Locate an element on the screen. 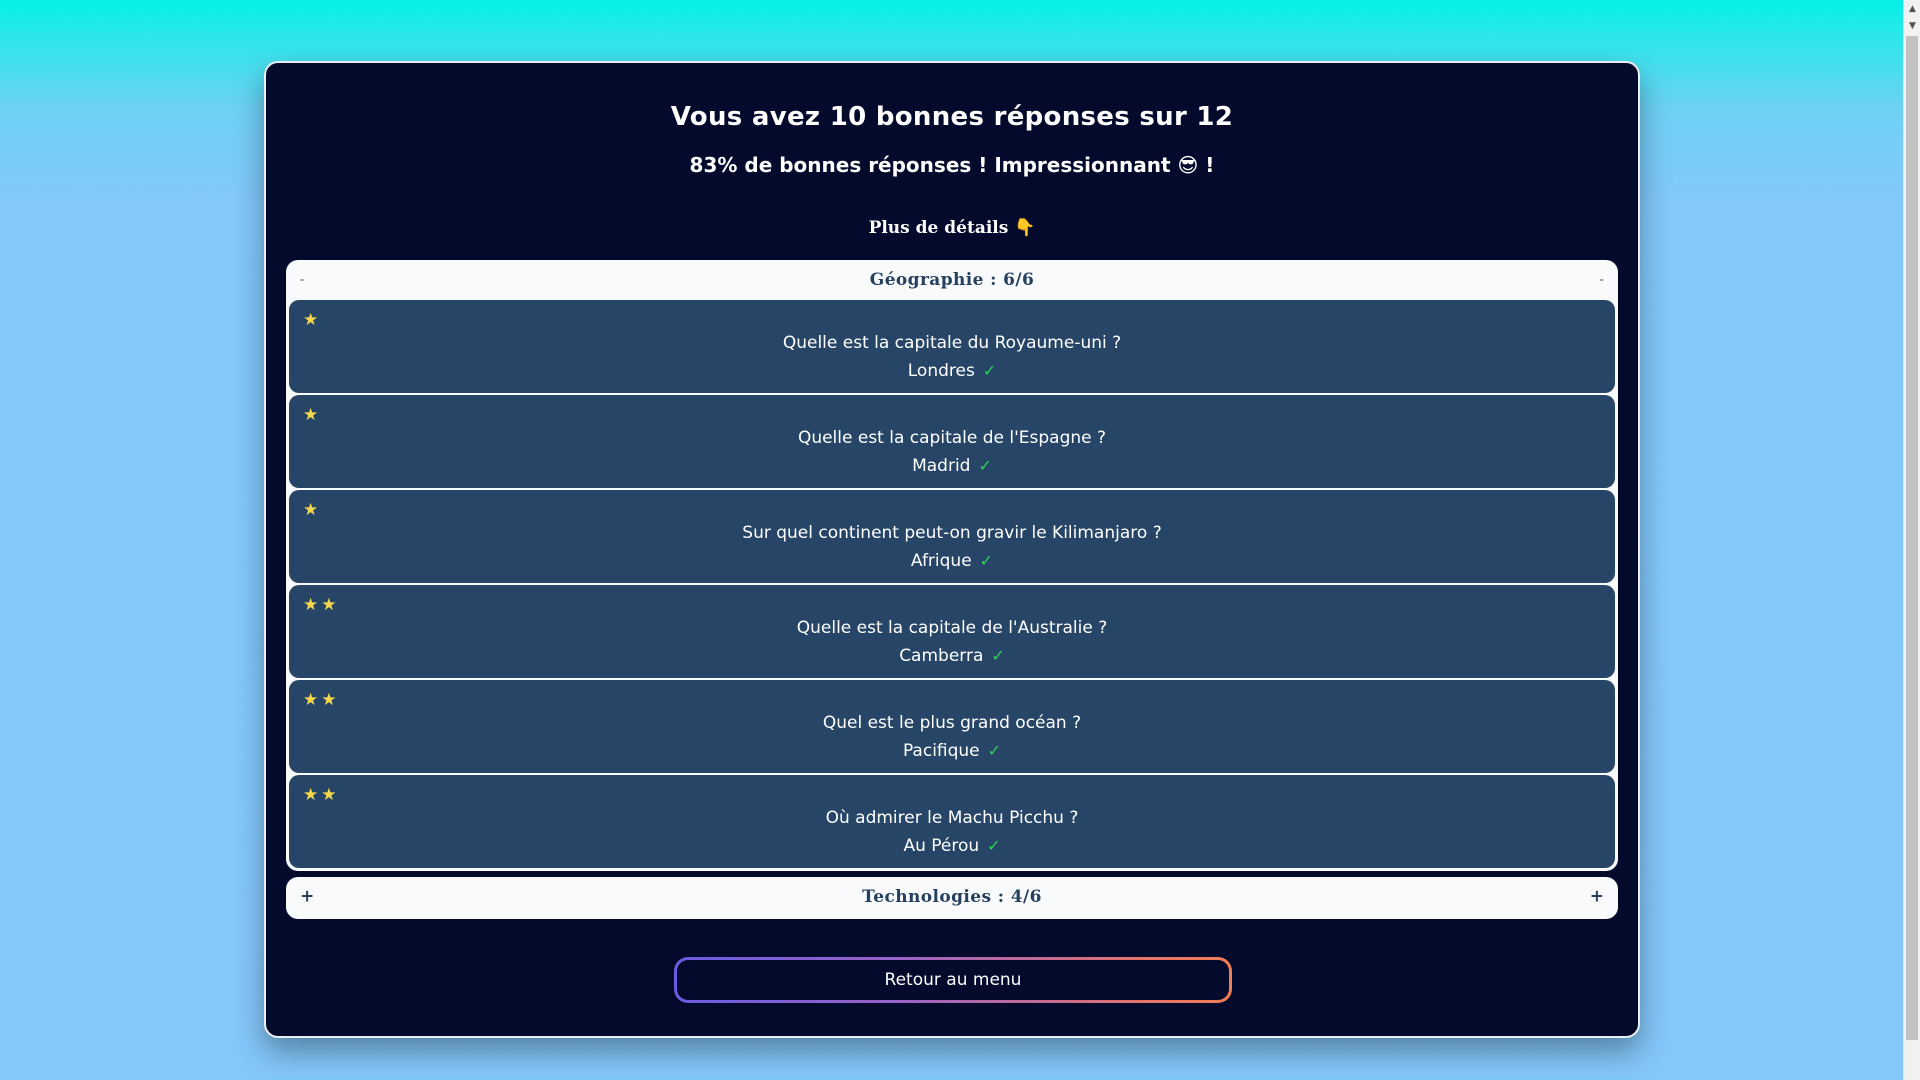 Image resolution: width=1920 pixels, height=1080 pixels. pointing-down-icon: 👇 is located at coordinates (1025, 228).